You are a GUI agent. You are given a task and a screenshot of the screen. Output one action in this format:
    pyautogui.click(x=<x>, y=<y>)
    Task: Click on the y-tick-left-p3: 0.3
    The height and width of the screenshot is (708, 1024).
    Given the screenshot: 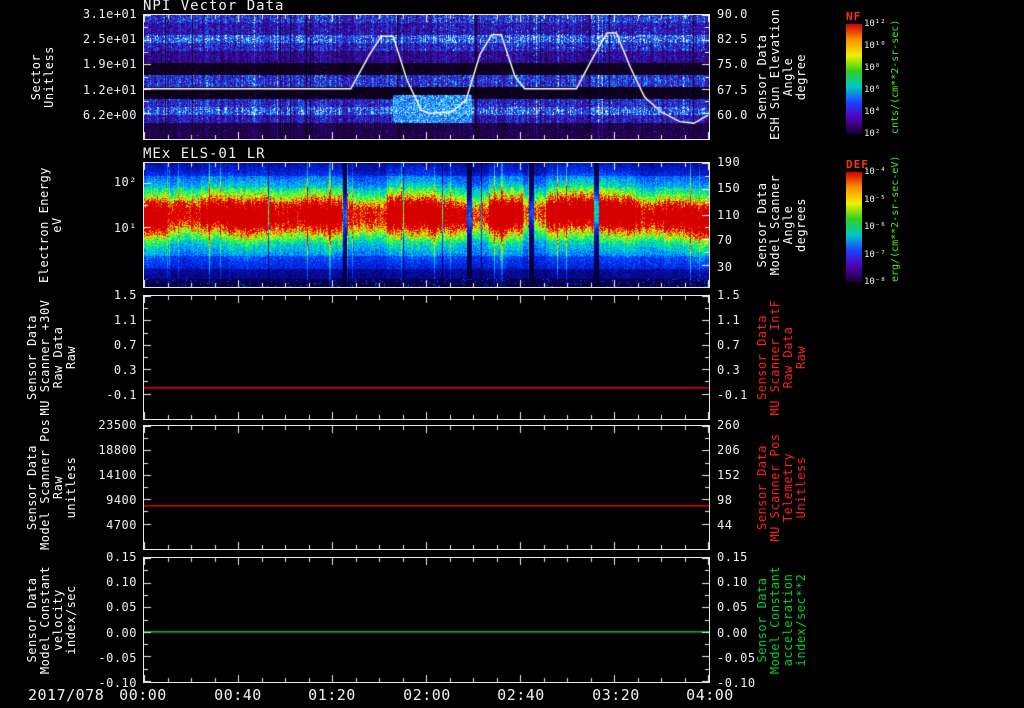 What is the action you would take?
    pyautogui.click(x=125, y=370)
    